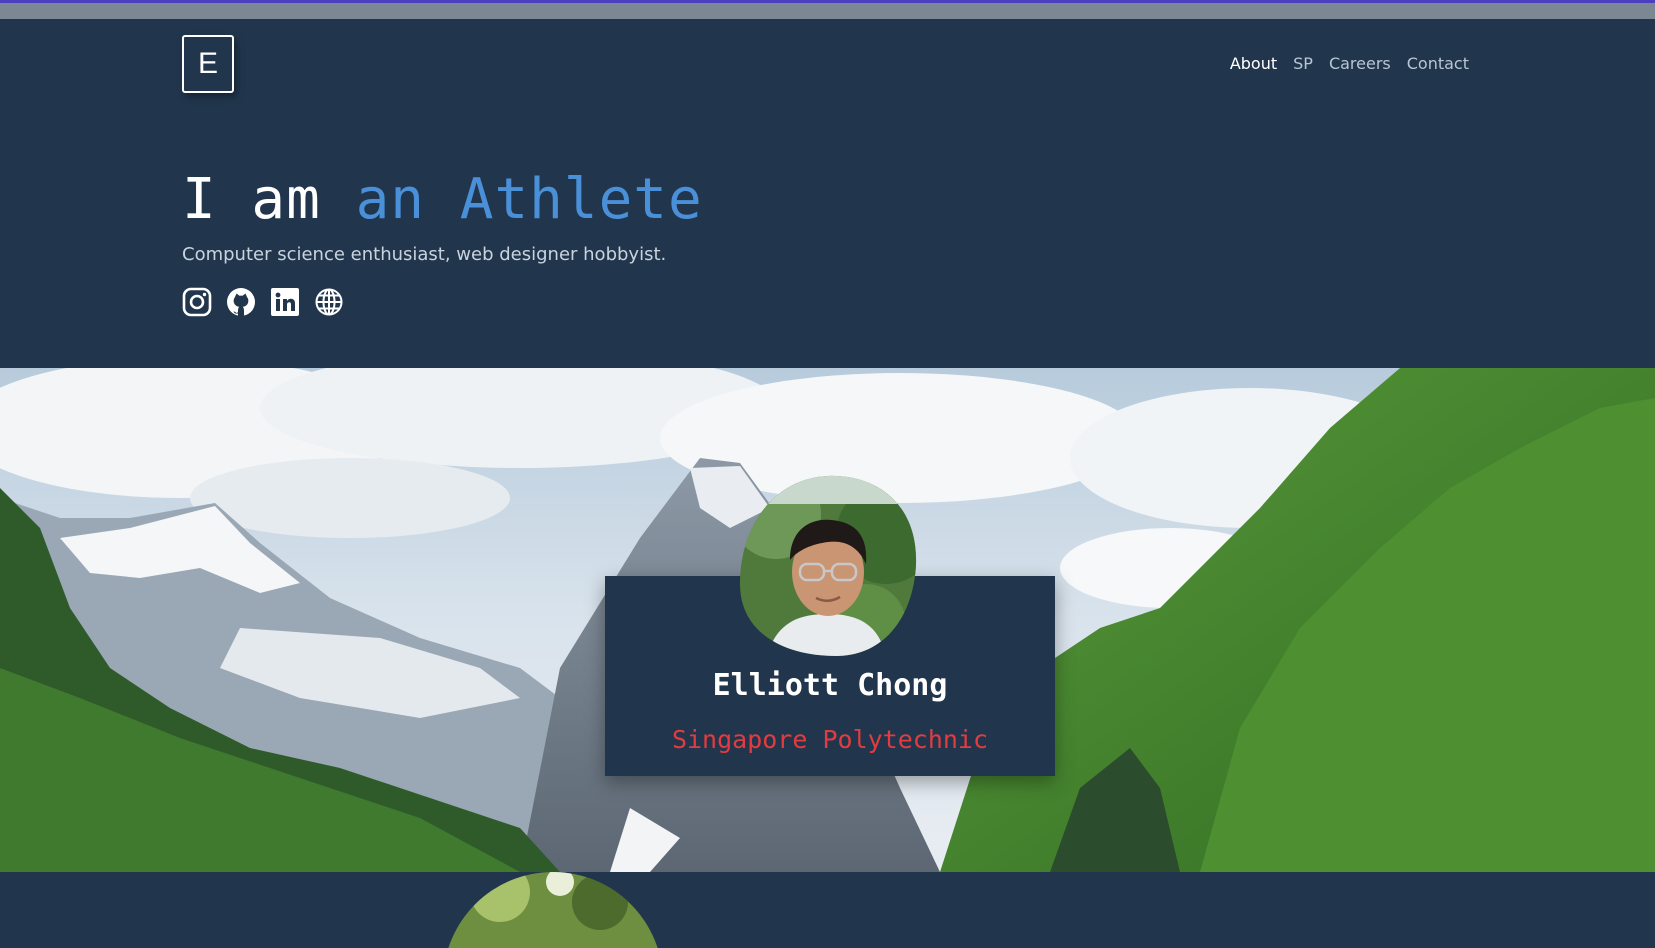  What do you see at coordinates (263, 302) in the screenshot?
I see `social-links` at bounding box center [263, 302].